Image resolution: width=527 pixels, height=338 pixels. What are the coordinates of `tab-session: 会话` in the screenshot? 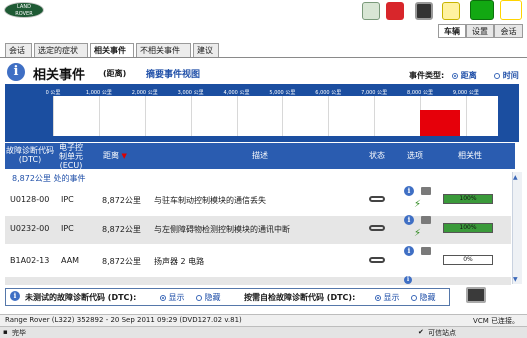 It's located at (508, 31).